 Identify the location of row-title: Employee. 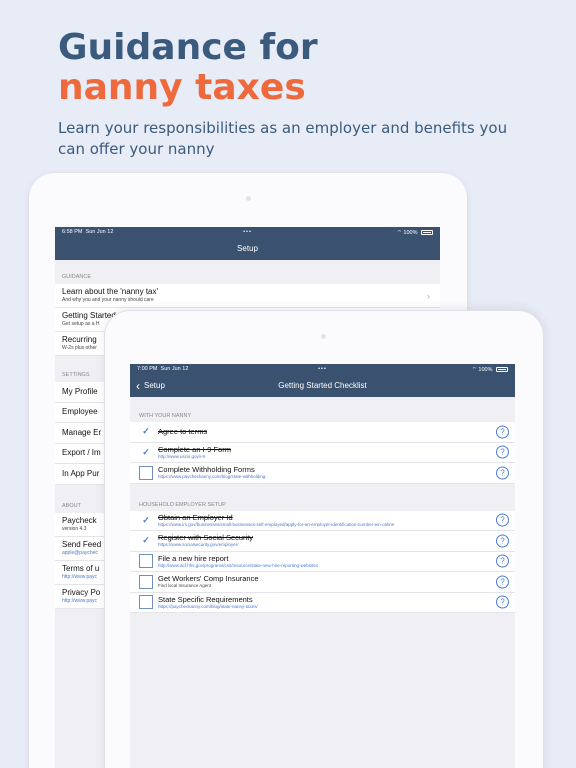
(80, 412).